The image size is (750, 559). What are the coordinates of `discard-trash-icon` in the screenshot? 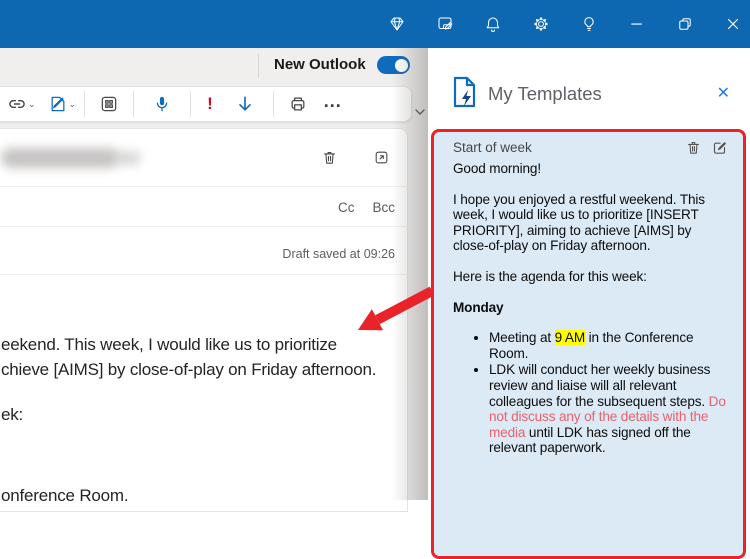 It's located at (329, 157).